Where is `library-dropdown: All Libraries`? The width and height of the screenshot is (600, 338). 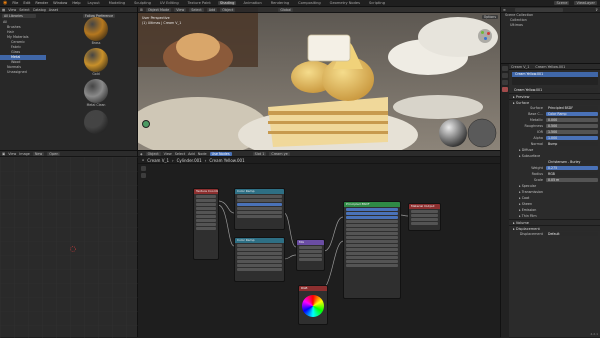 library-dropdown: All Libraries is located at coordinates (19, 15).